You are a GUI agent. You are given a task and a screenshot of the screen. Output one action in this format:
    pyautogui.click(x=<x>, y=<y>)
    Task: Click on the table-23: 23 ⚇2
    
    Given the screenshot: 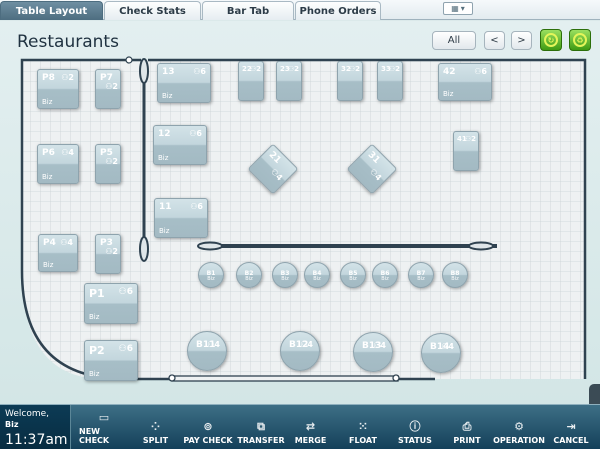 What is the action you would take?
    pyautogui.click(x=289, y=81)
    